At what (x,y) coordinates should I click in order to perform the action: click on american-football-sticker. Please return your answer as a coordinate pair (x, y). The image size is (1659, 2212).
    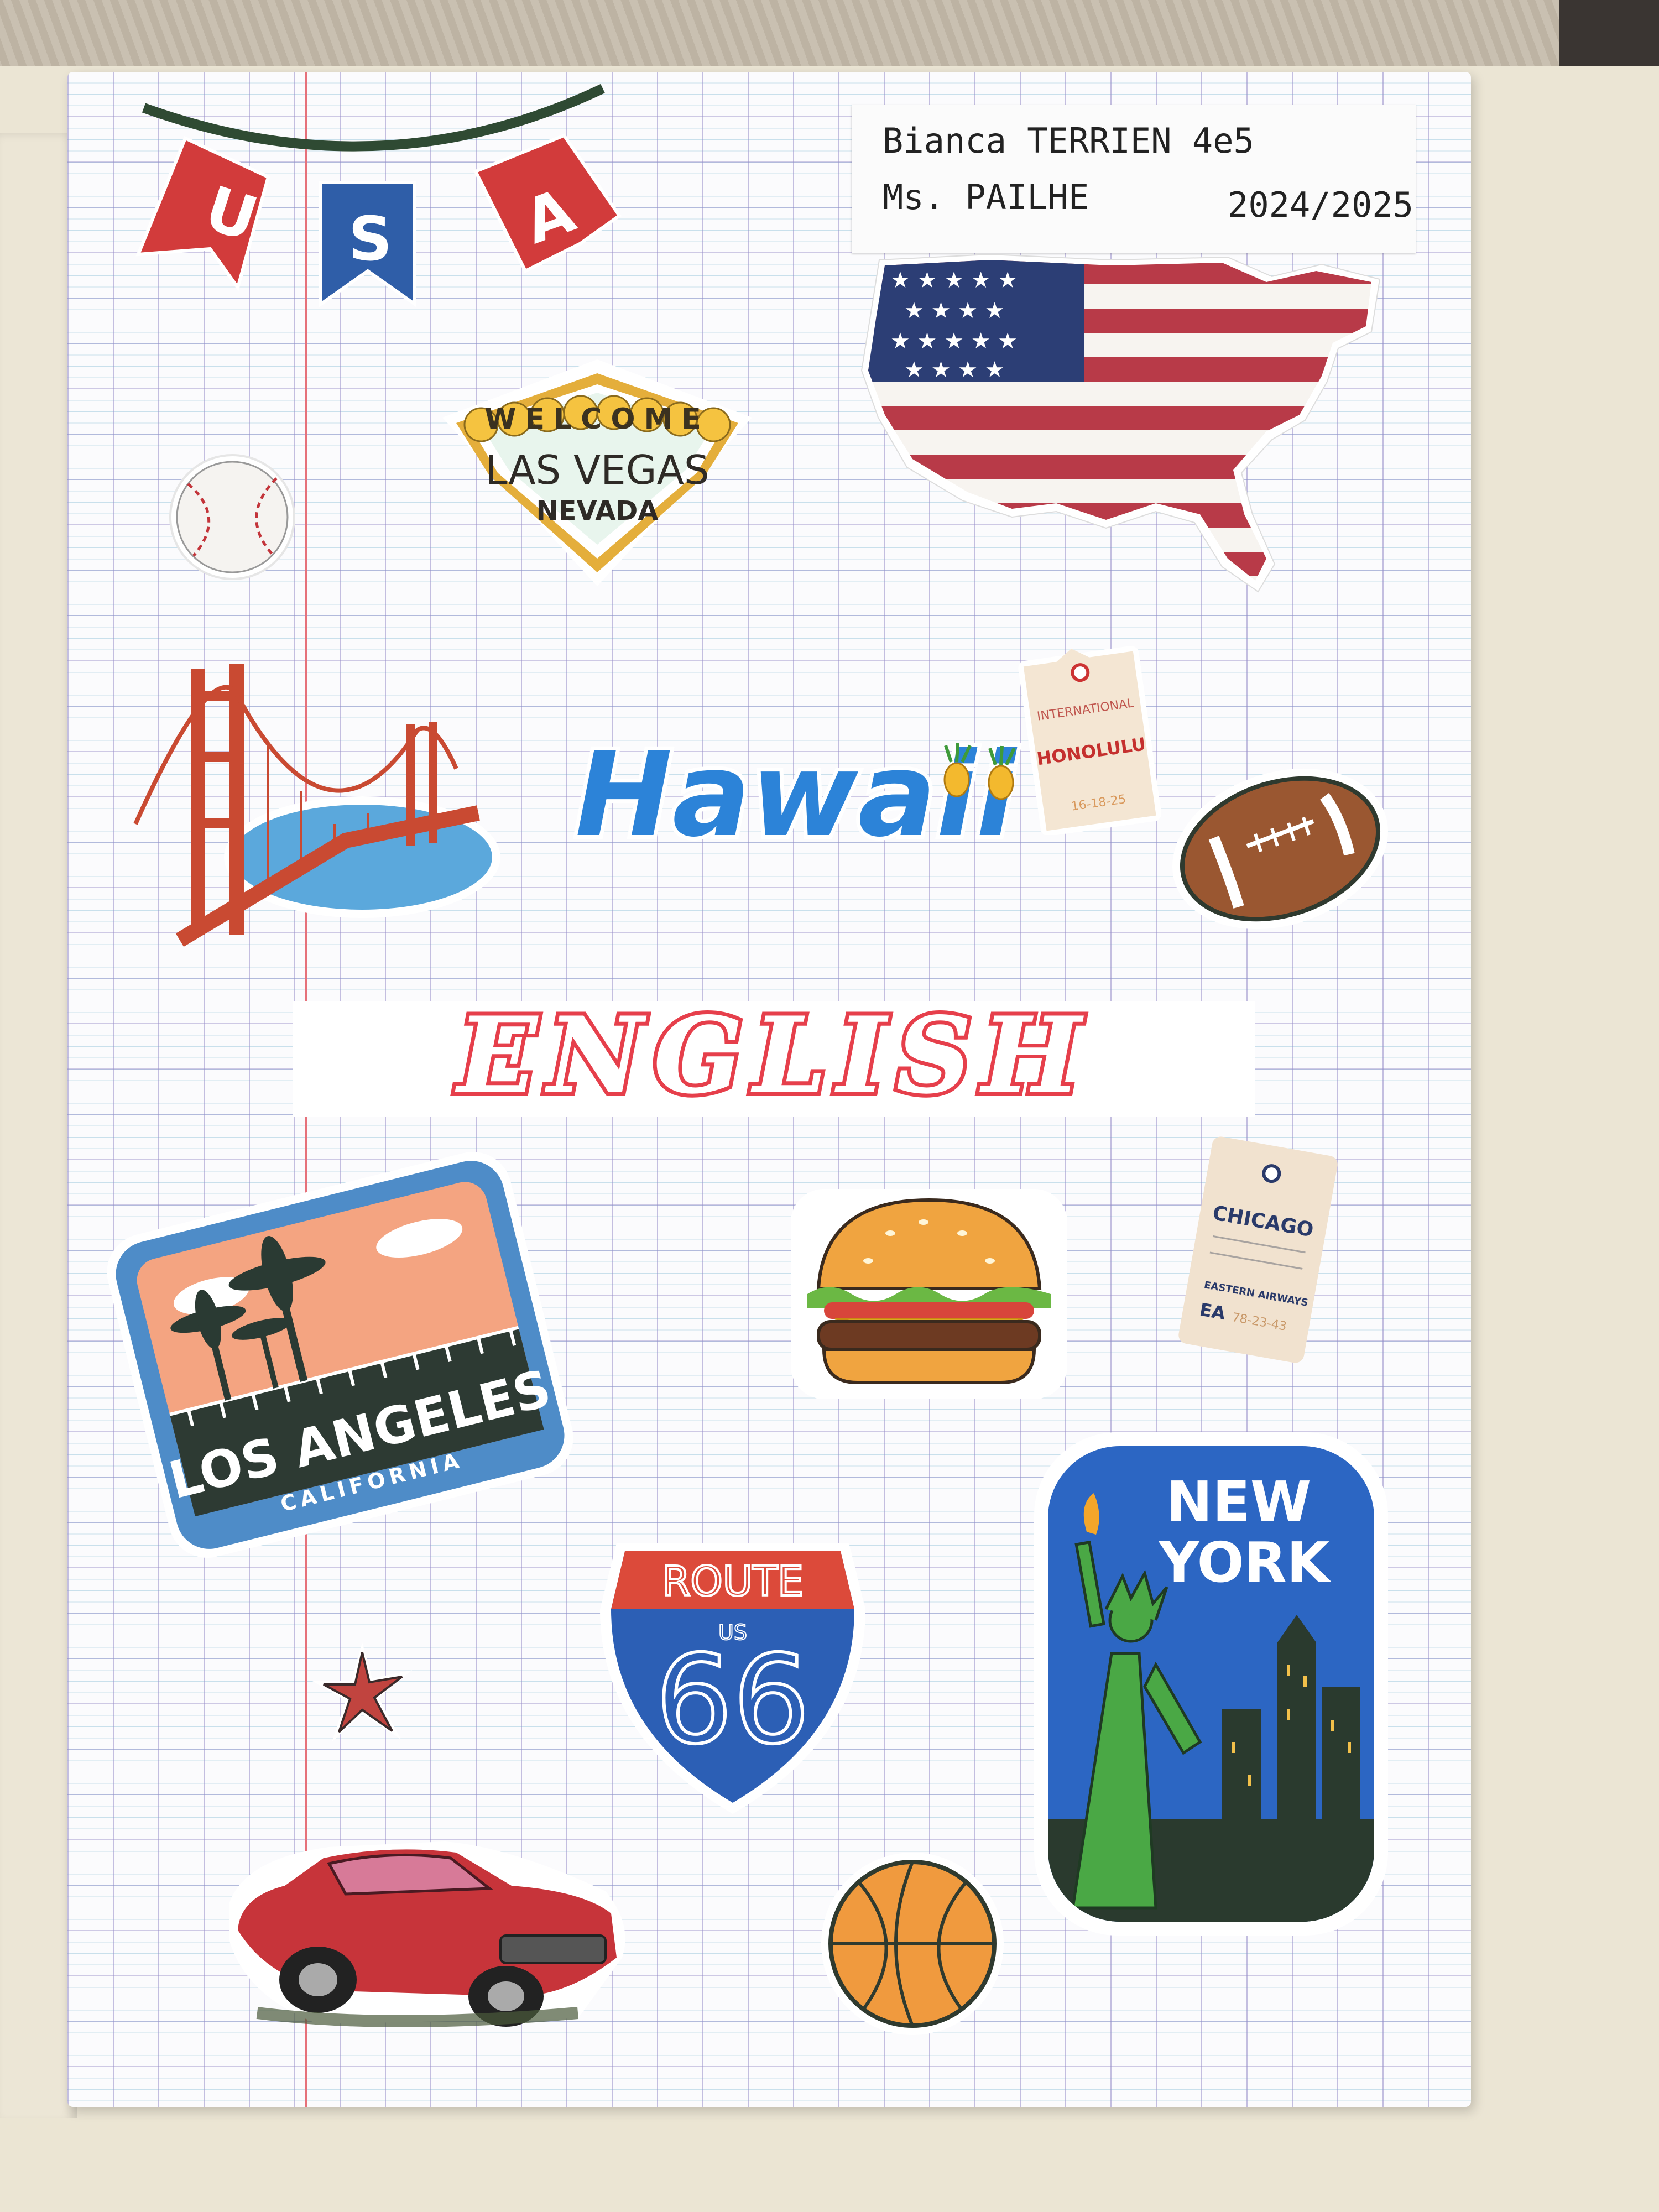
    Looking at the image, I should click on (1280, 849).